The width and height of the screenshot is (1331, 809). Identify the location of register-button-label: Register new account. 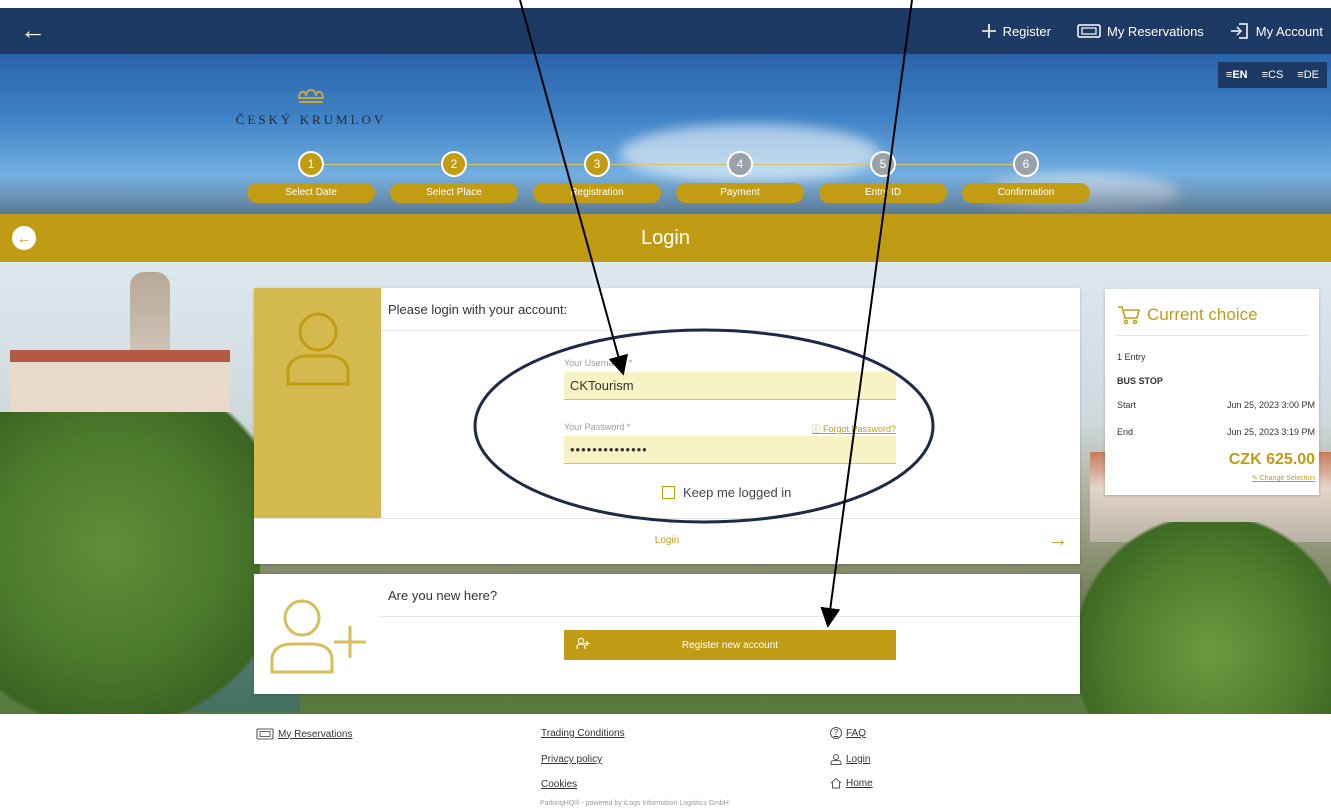
(730, 645).